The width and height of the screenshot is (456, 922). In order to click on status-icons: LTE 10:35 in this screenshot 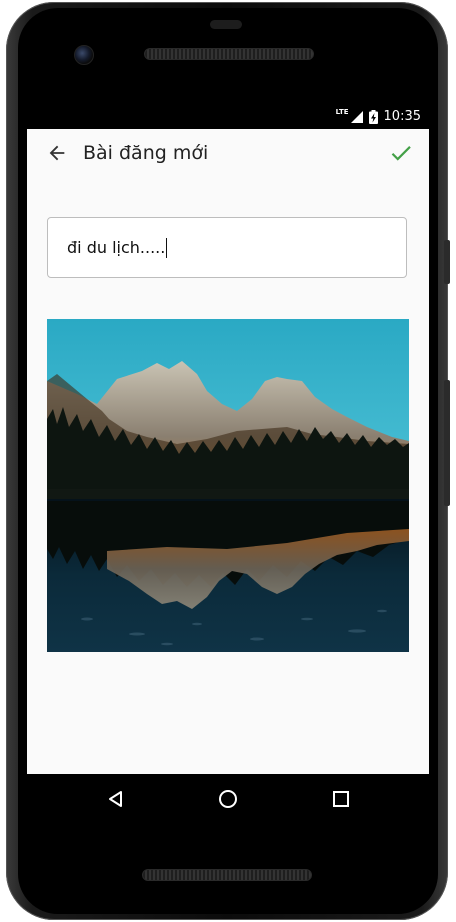, I will do `click(378, 116)`.